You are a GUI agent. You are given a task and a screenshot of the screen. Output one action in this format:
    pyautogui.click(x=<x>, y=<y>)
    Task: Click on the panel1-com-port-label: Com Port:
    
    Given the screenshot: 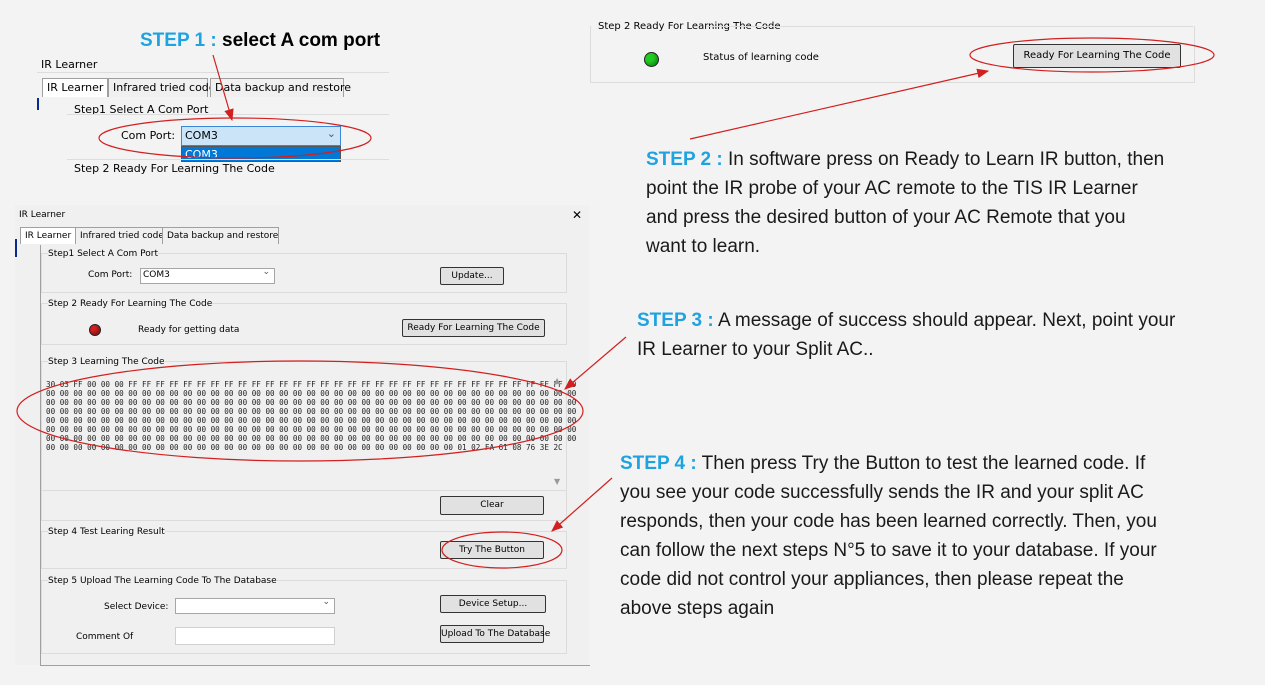 What is the action you would take?
    pyautogui.click(x=148, y=135)
    